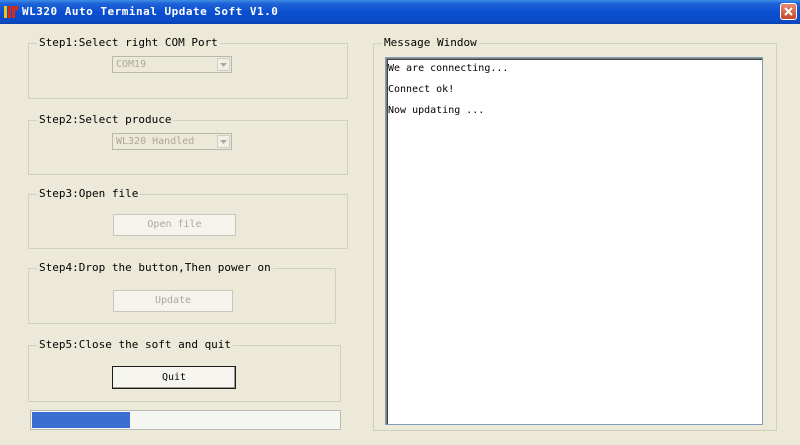 The width and height of the screenshot is (800, 445). Describe the element at coordinates (81, 420) in the screenshot. I see `progress-fill` at that location.